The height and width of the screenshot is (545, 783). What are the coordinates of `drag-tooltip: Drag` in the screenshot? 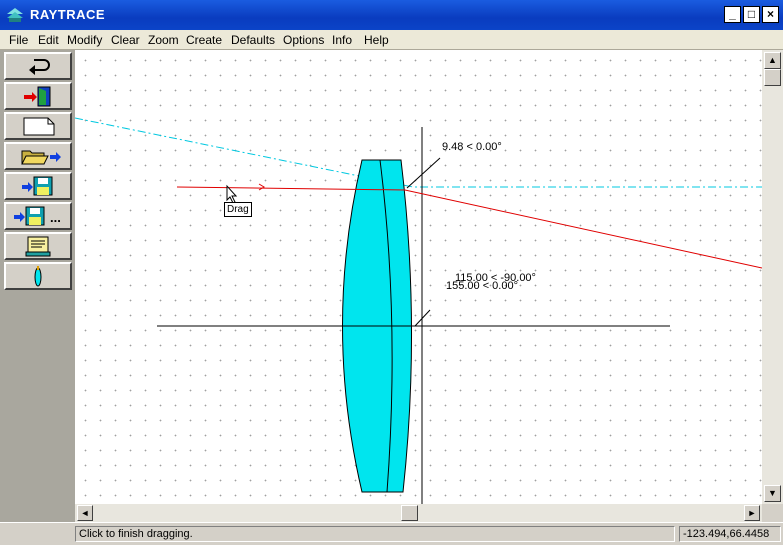 It's located at (238, 209).